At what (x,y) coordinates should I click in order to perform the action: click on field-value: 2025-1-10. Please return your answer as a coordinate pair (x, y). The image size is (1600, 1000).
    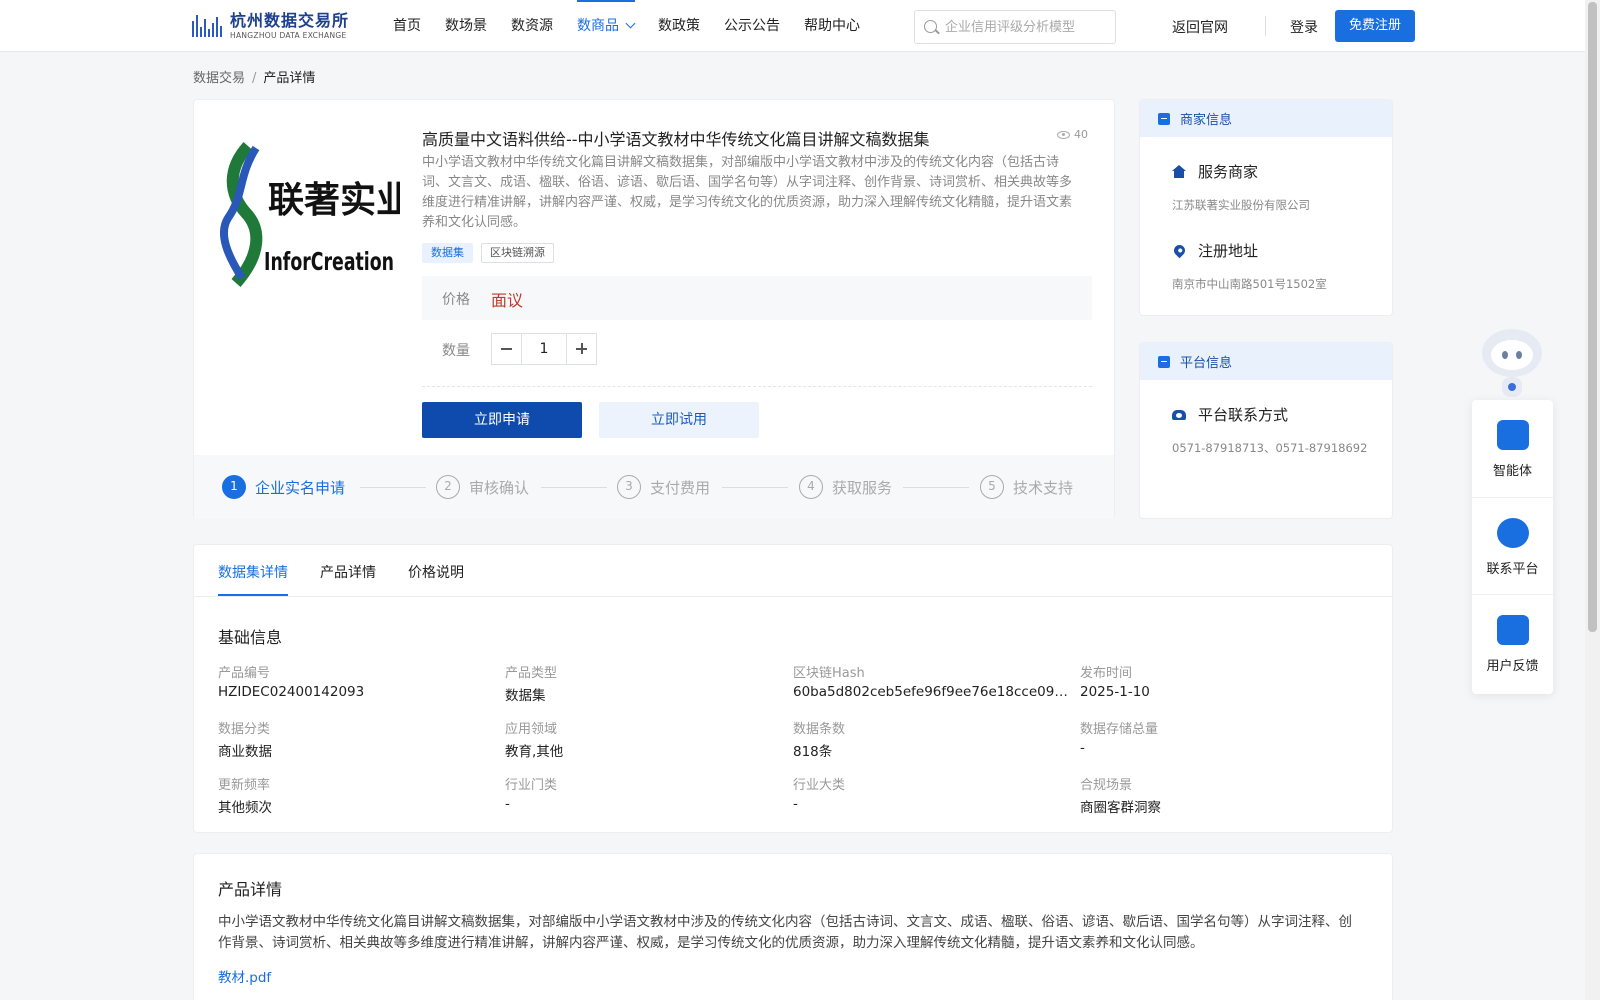
    Looking at the image, I should click on (1115, 692).